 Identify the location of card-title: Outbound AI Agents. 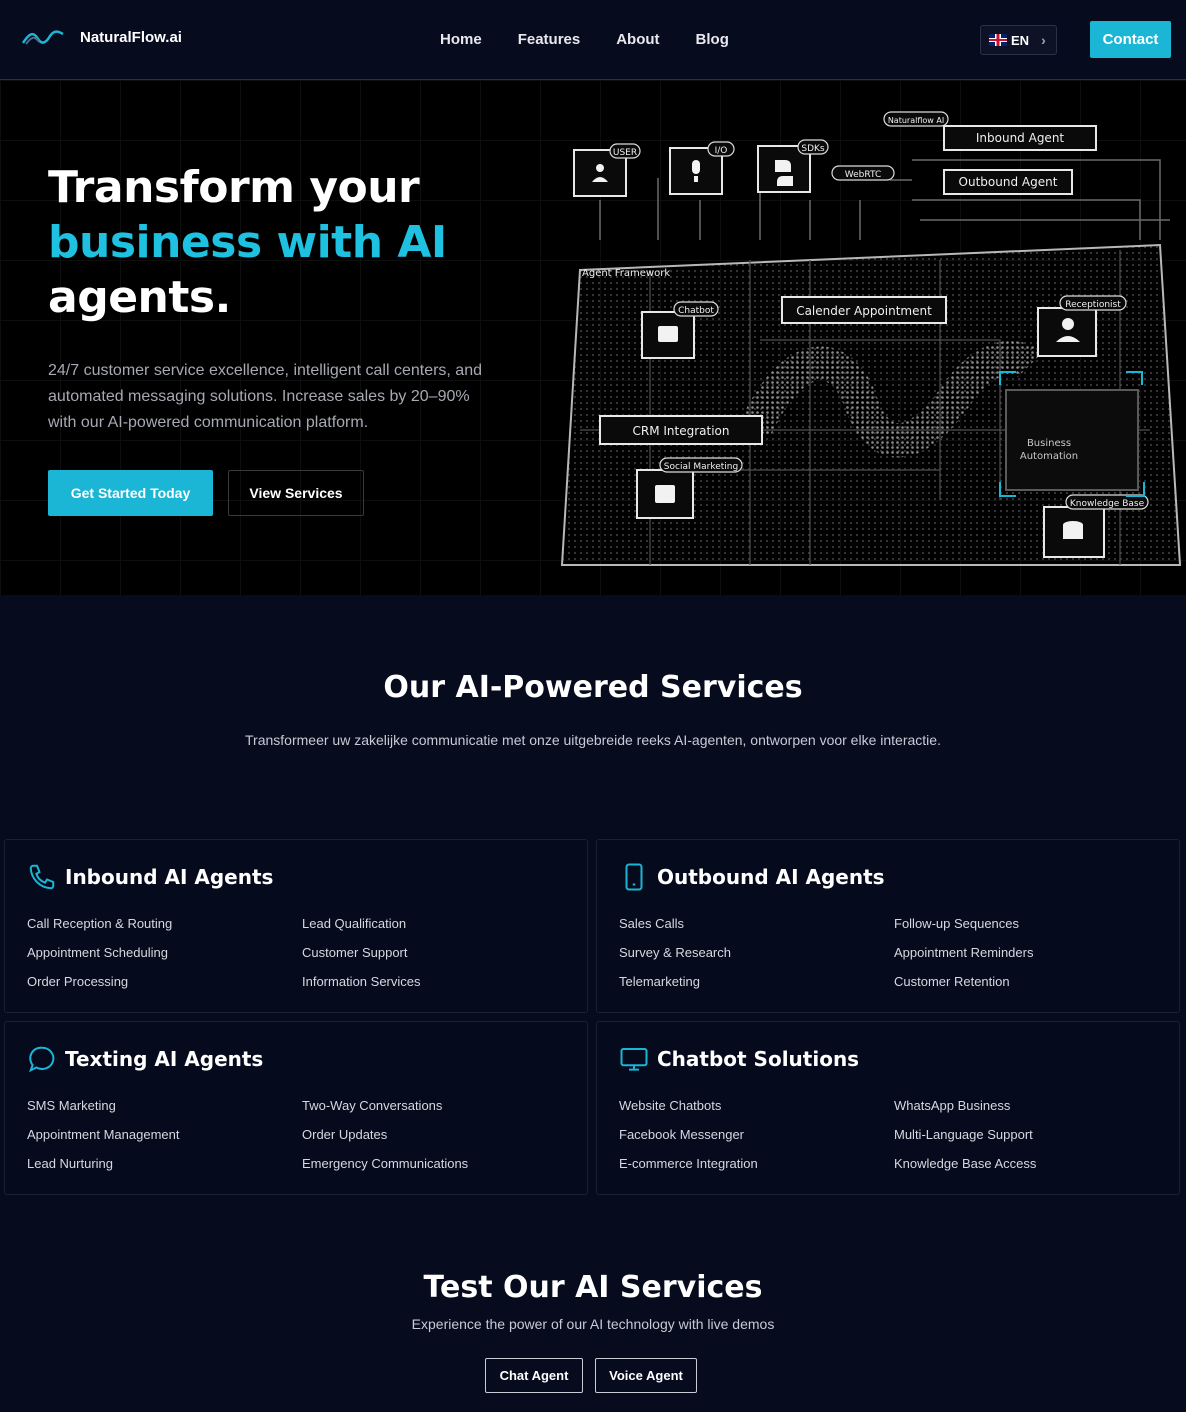
(771, 877).